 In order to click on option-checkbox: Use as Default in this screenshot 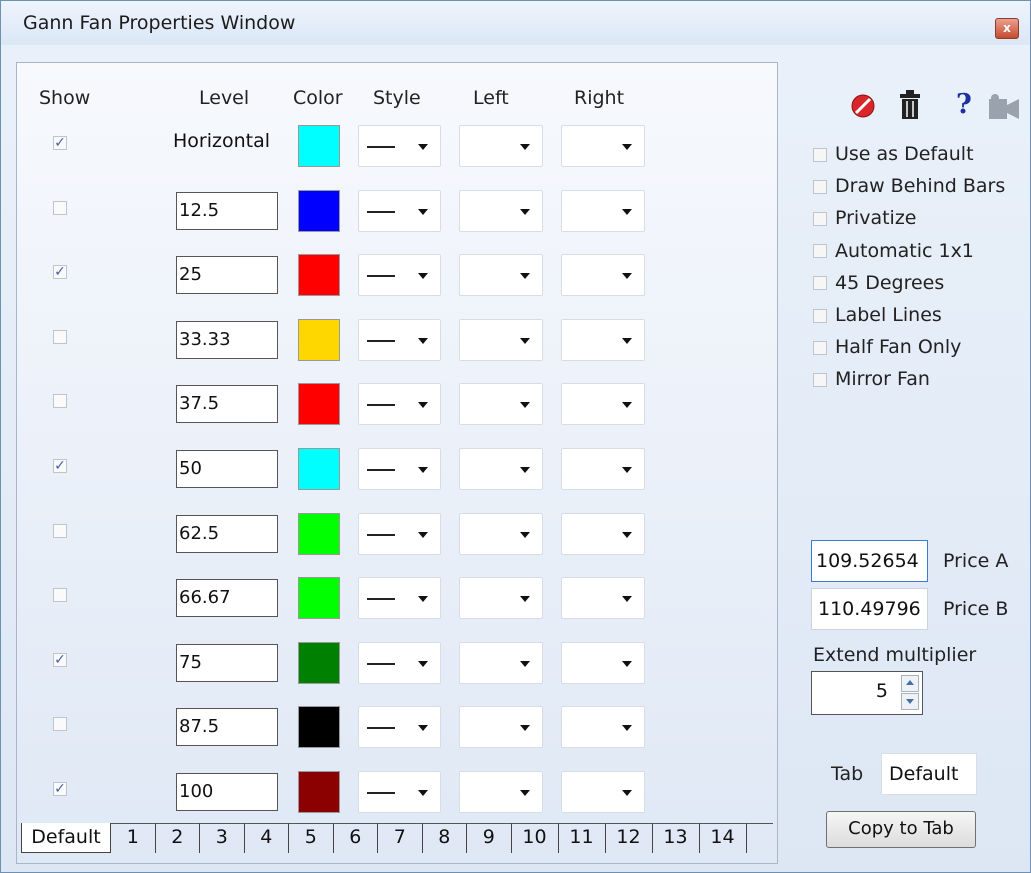, I will do `click(893, 154)`.